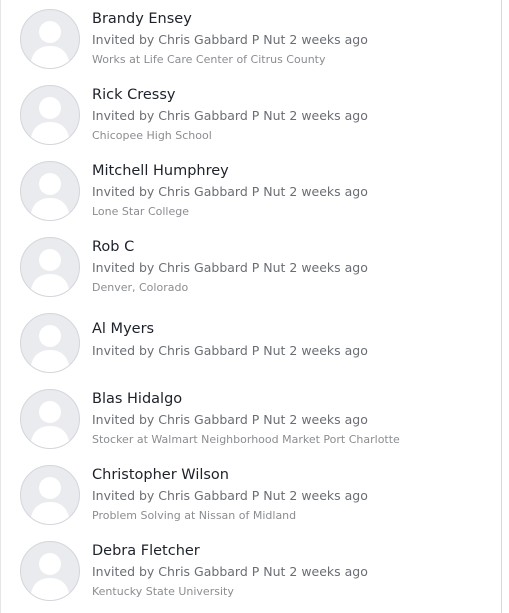 This screenshot has width=509, height=613. I want to click on member-name: Rob C, so click(113, 247).